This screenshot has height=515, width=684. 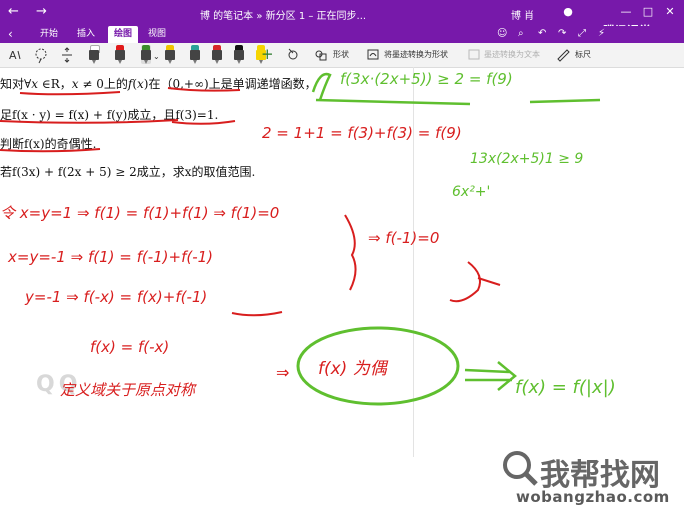 What do you see at coordinates (670, 12) in the screenshot?
I see `close-button: ✕` at bounding box center [670, 12].